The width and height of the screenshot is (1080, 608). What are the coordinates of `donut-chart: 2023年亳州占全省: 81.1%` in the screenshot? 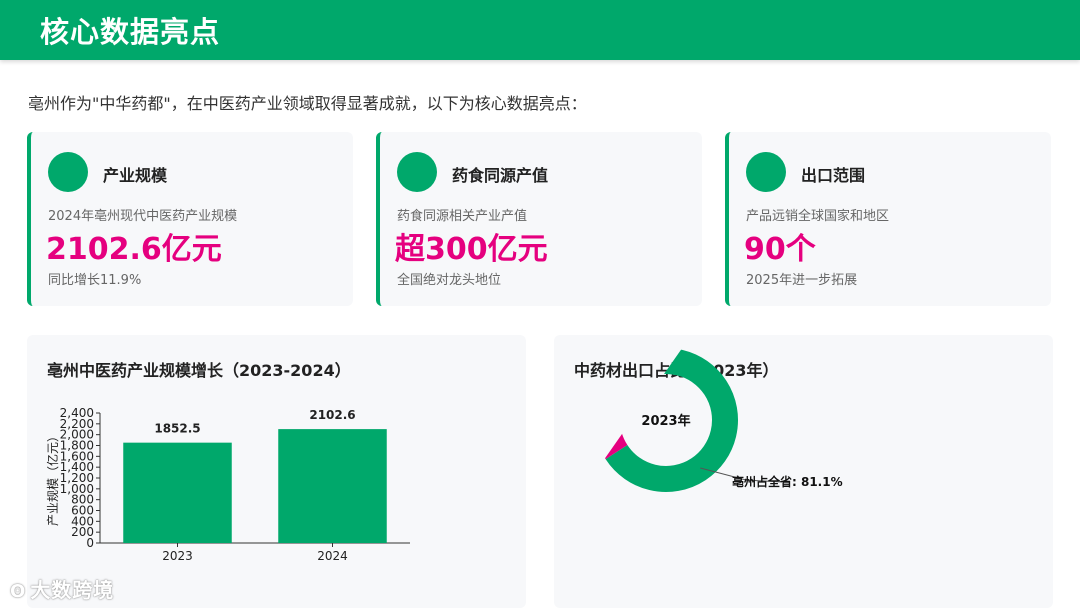 It's located at (718, 420).